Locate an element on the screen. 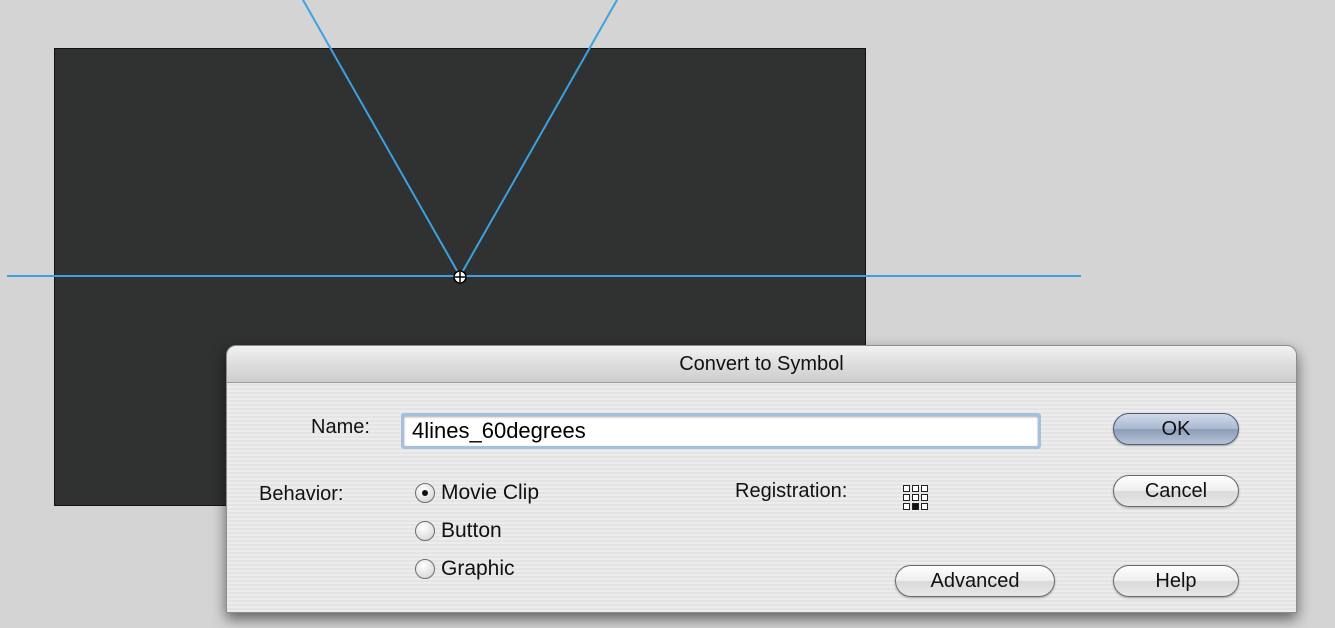  advanced-button: Advanced is located at coordinates (975, 581).